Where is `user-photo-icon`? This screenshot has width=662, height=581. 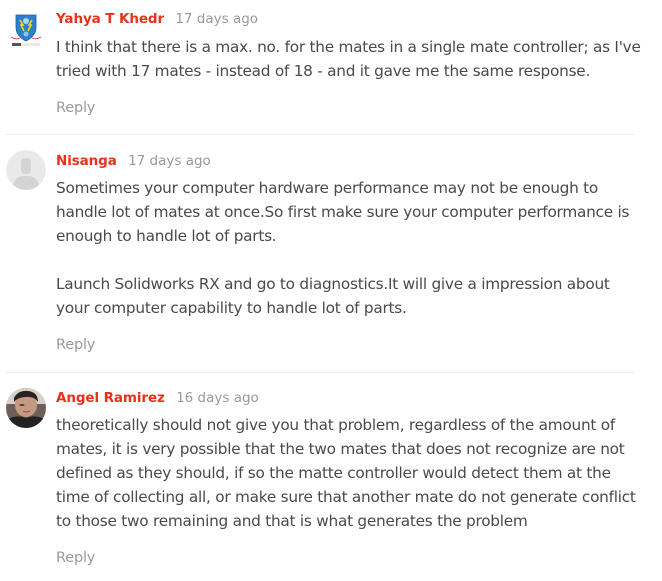
user-photo-icon is located at coordinates (26, 408).